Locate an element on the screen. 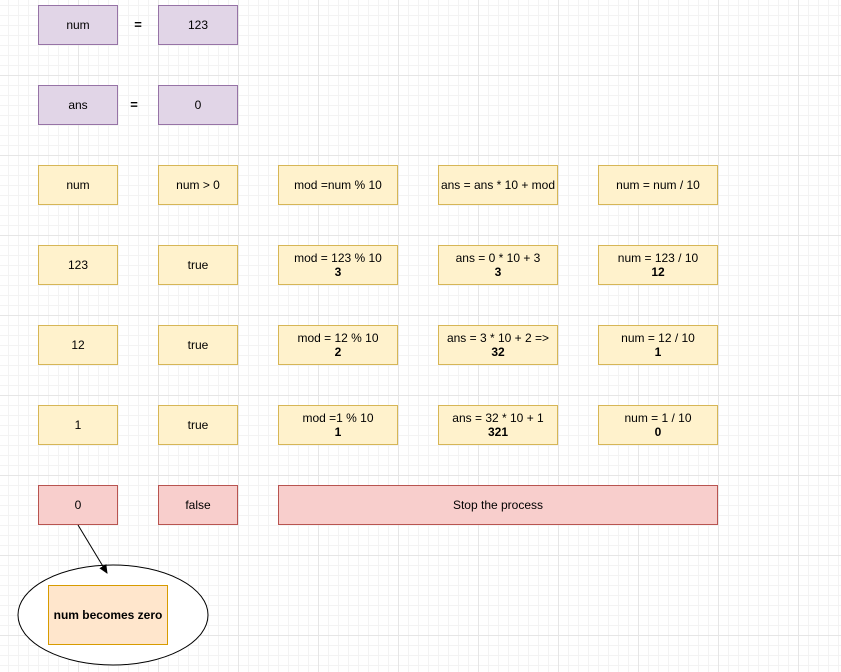  note-box: num becomes zero is located at coordinates (108, 615).